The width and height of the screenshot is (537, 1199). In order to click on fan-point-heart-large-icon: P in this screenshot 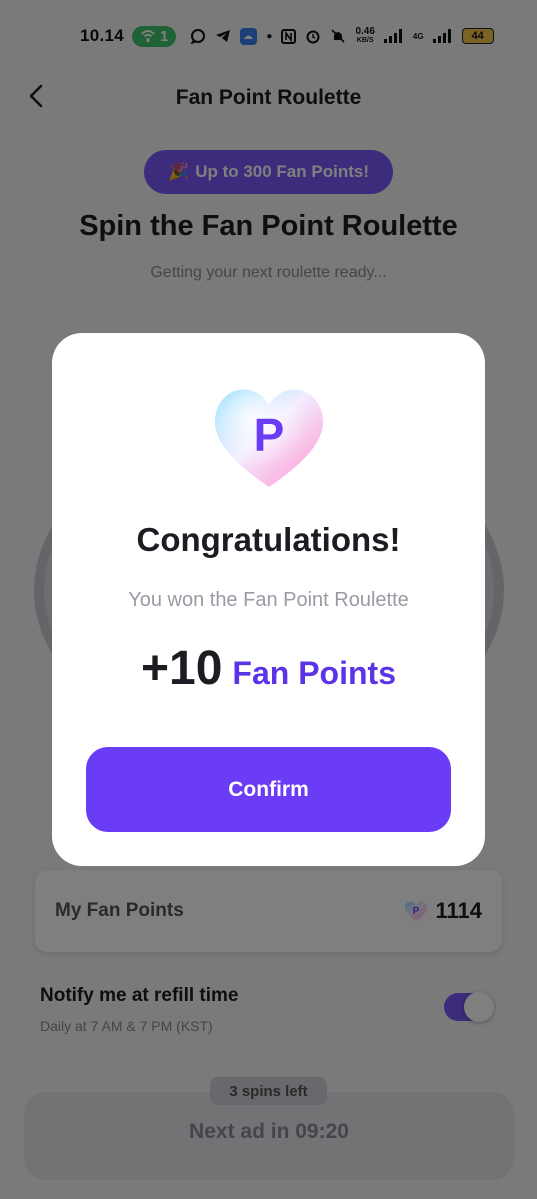, I will do `click(269, 438)`.